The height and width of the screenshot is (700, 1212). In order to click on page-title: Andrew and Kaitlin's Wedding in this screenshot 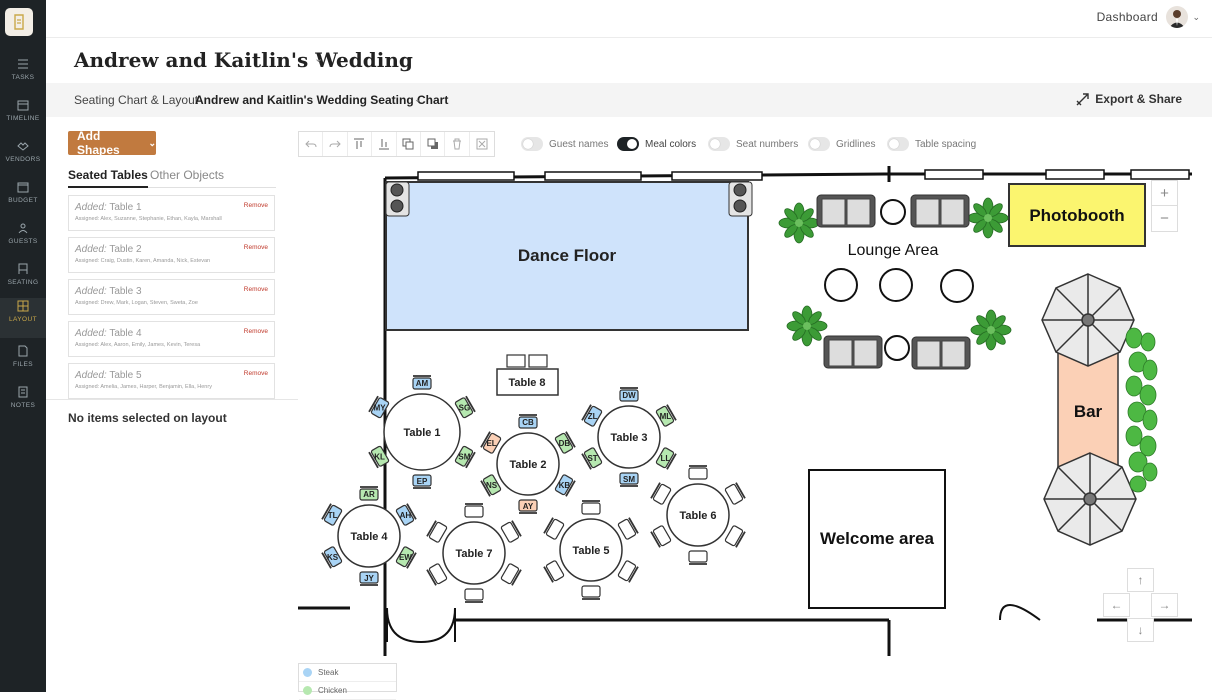, I will do `click(243, 60)`.